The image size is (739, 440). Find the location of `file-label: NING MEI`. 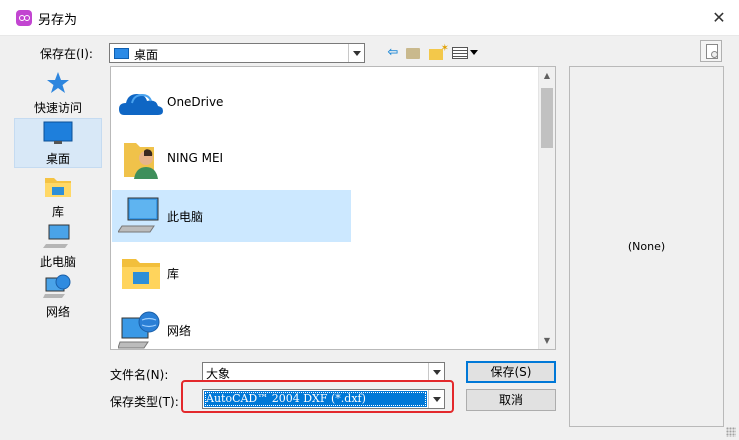

file-label: NING MEI is located at coordinates (195, 158).